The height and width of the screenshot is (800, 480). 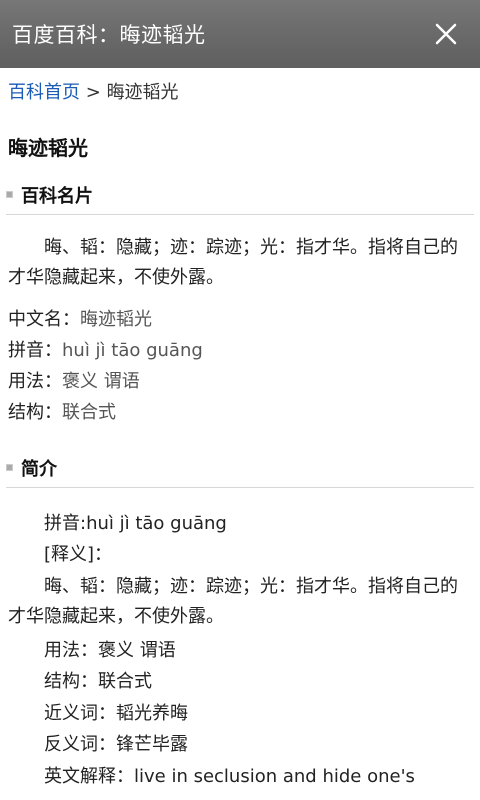 I want to click on intro-synonym: 近义词：韬光养晦, so click(x=116, y=713).